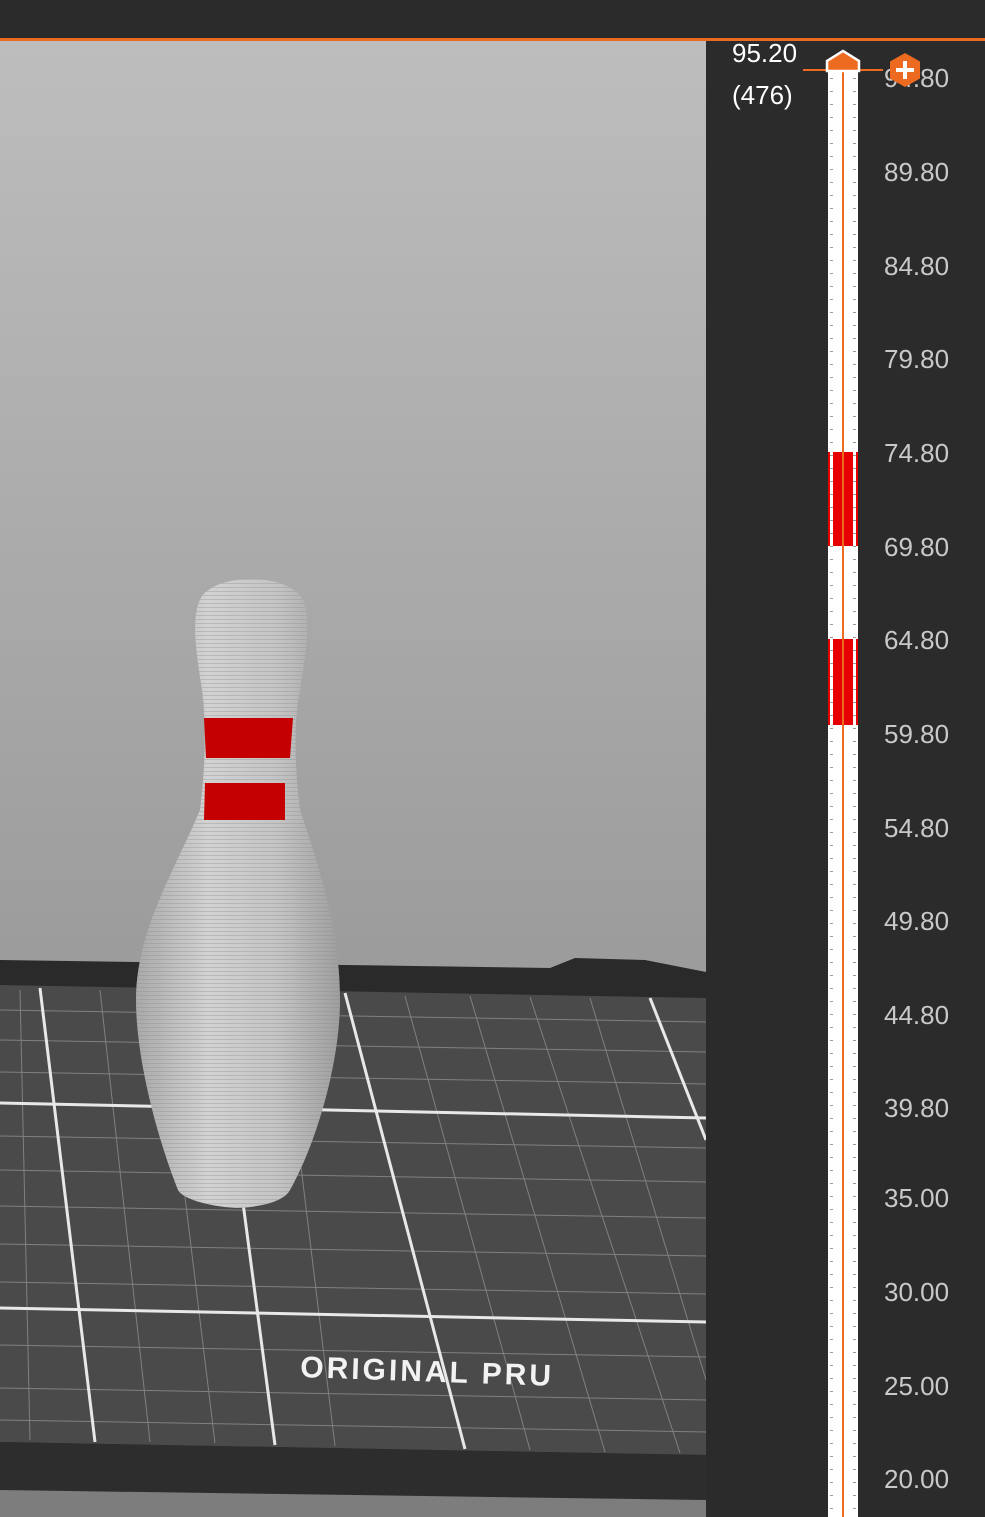 The image size is (985, 1517). Describe the element at coordinates (831, 791) in the screenshot. I see `slider-ticks-left` at that location.